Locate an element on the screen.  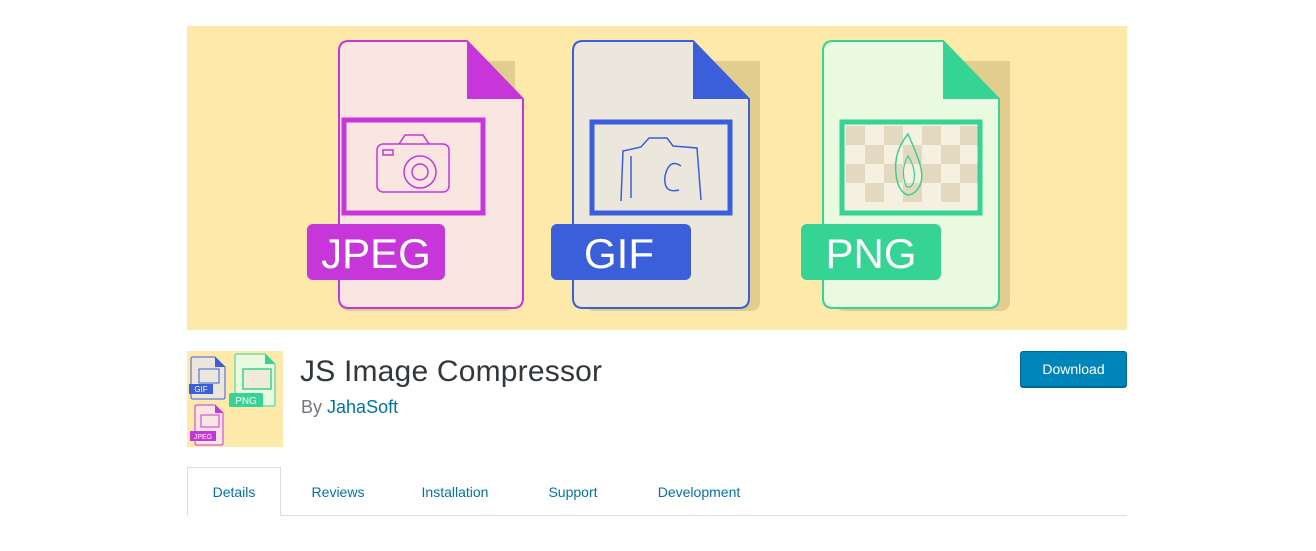
tab-development: Development is located at coordinates (699, 491).